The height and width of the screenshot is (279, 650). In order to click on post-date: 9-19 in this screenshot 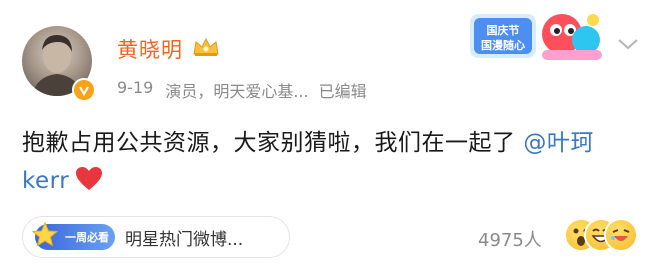, I will do `click(135, 87)`.